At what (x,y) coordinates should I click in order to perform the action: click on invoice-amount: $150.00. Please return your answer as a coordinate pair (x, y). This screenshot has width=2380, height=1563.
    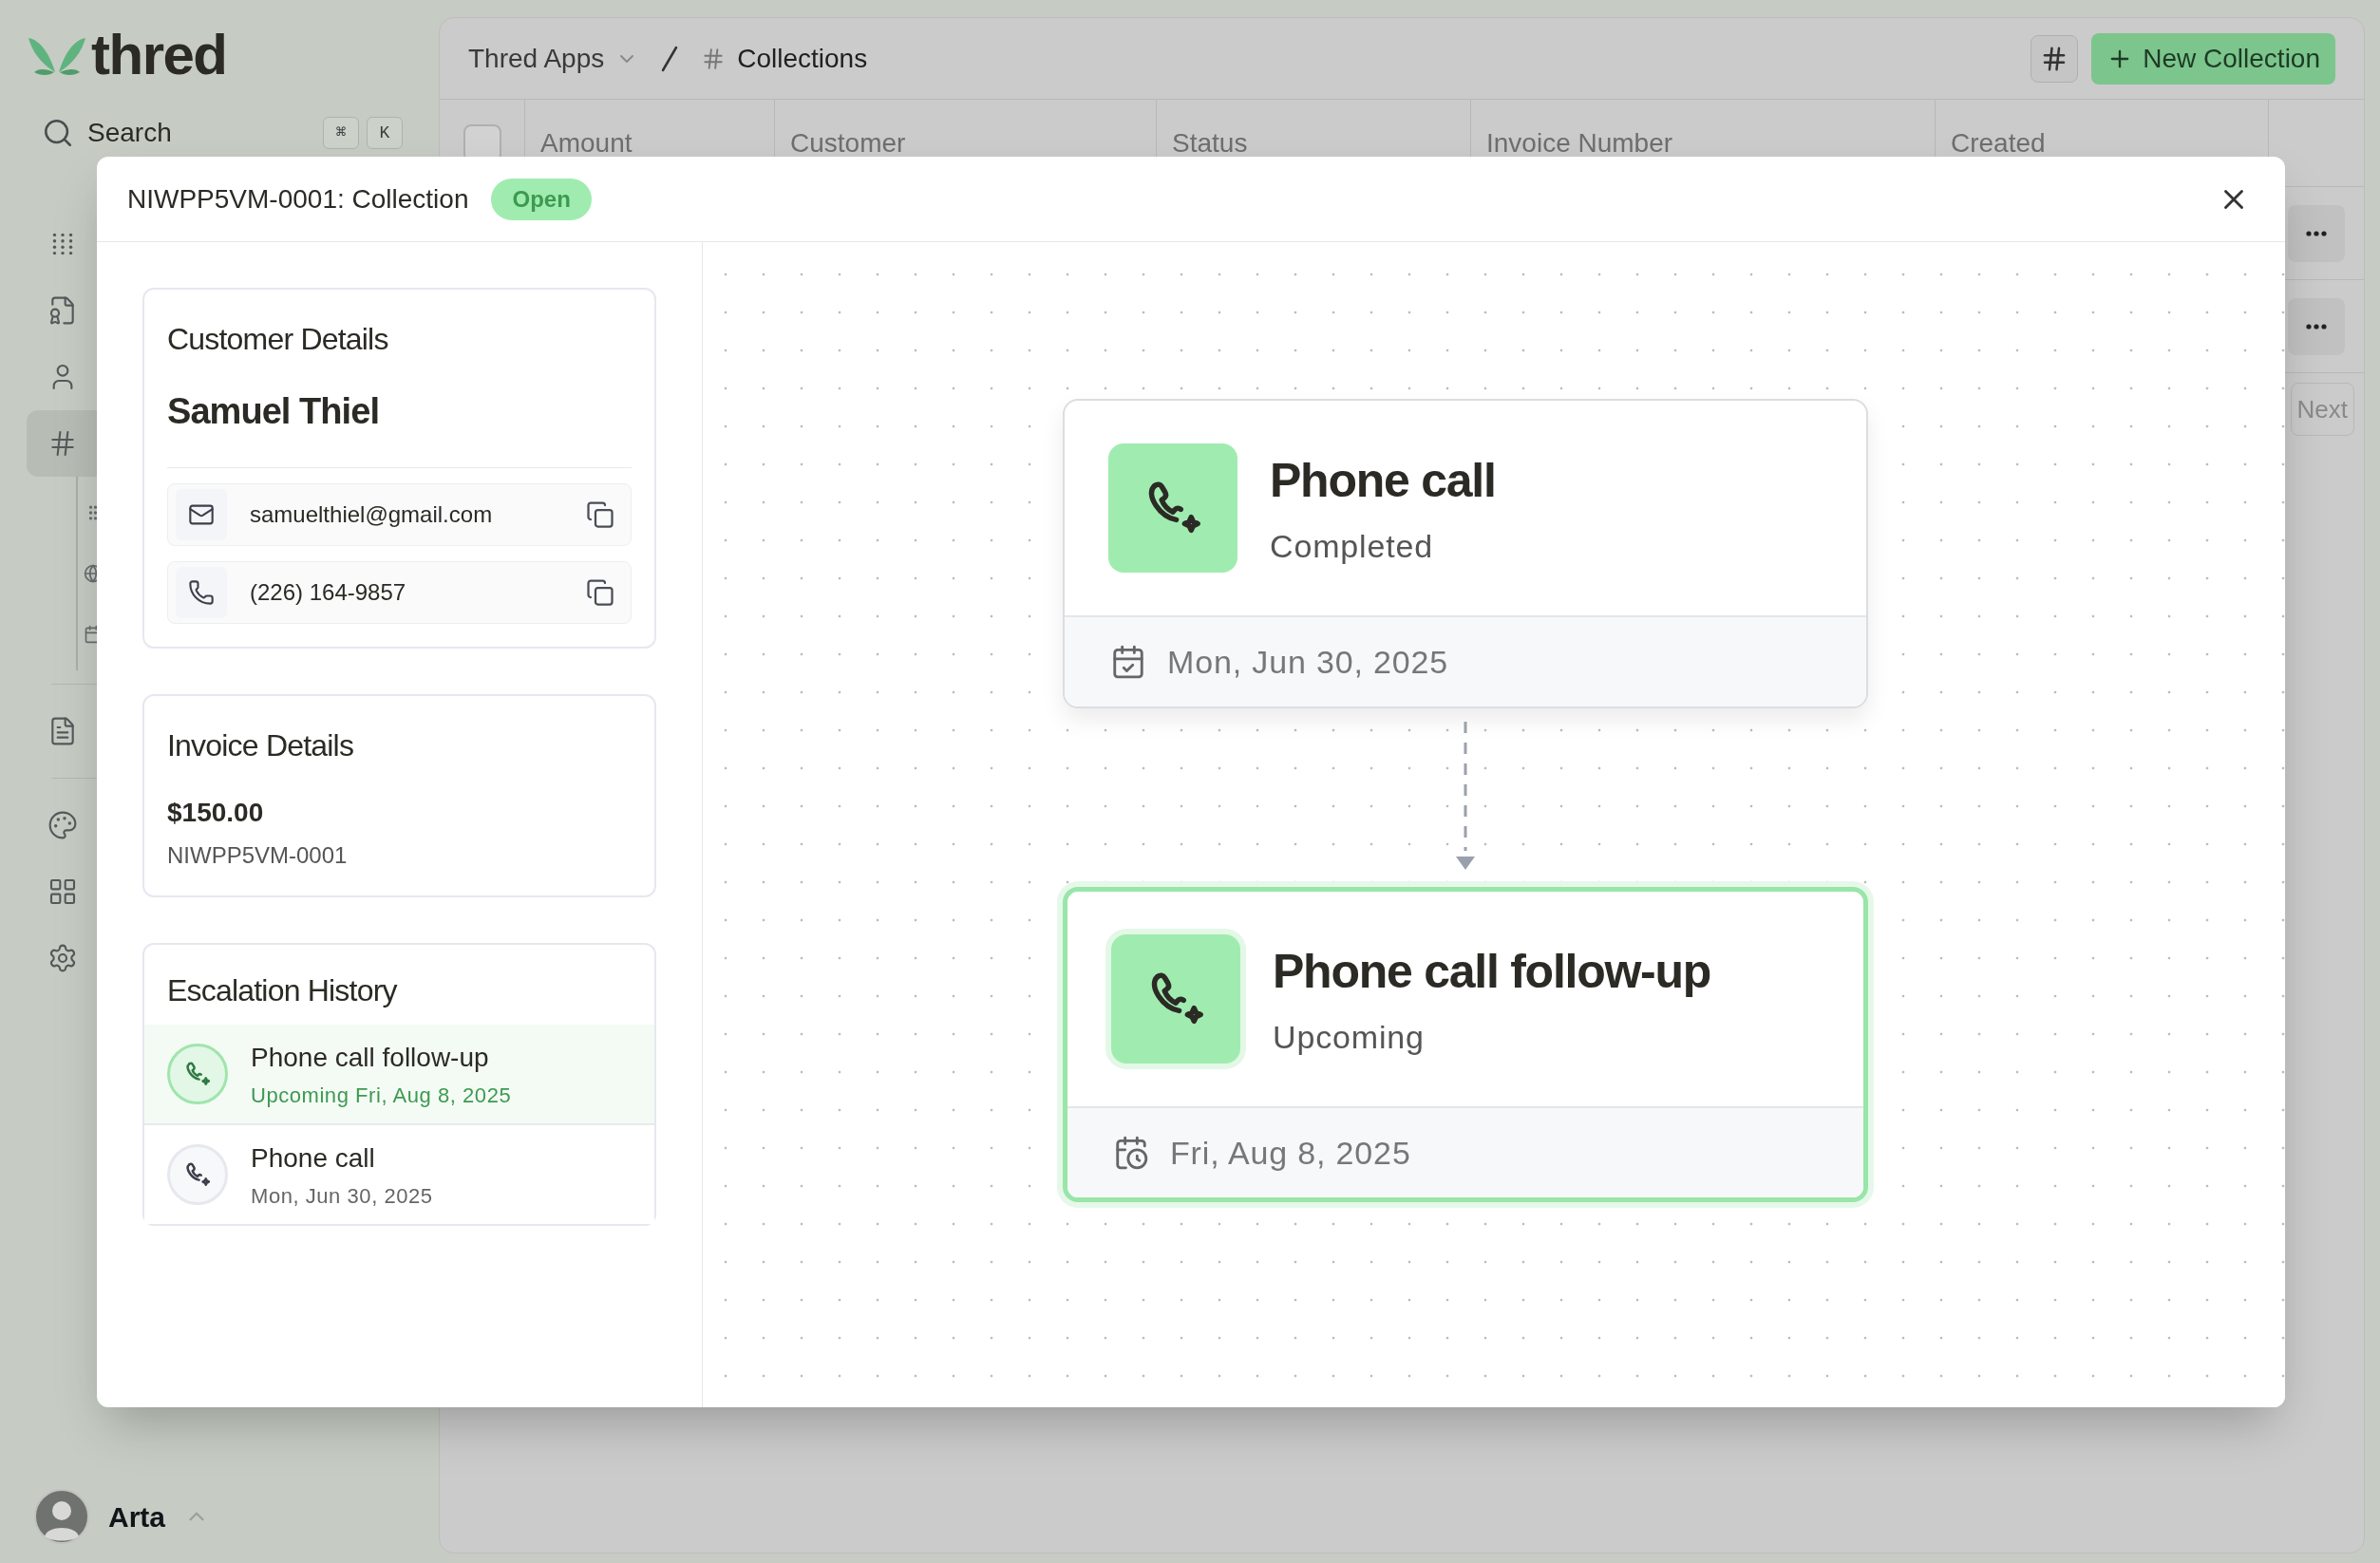
    Looking at the image, I should click on (216, 813).